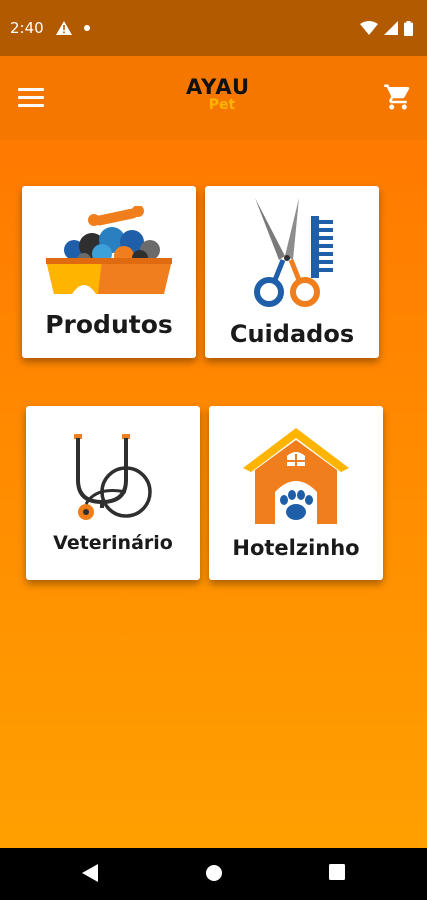  I want to click on back-triangle-icon, so click(90, 873).